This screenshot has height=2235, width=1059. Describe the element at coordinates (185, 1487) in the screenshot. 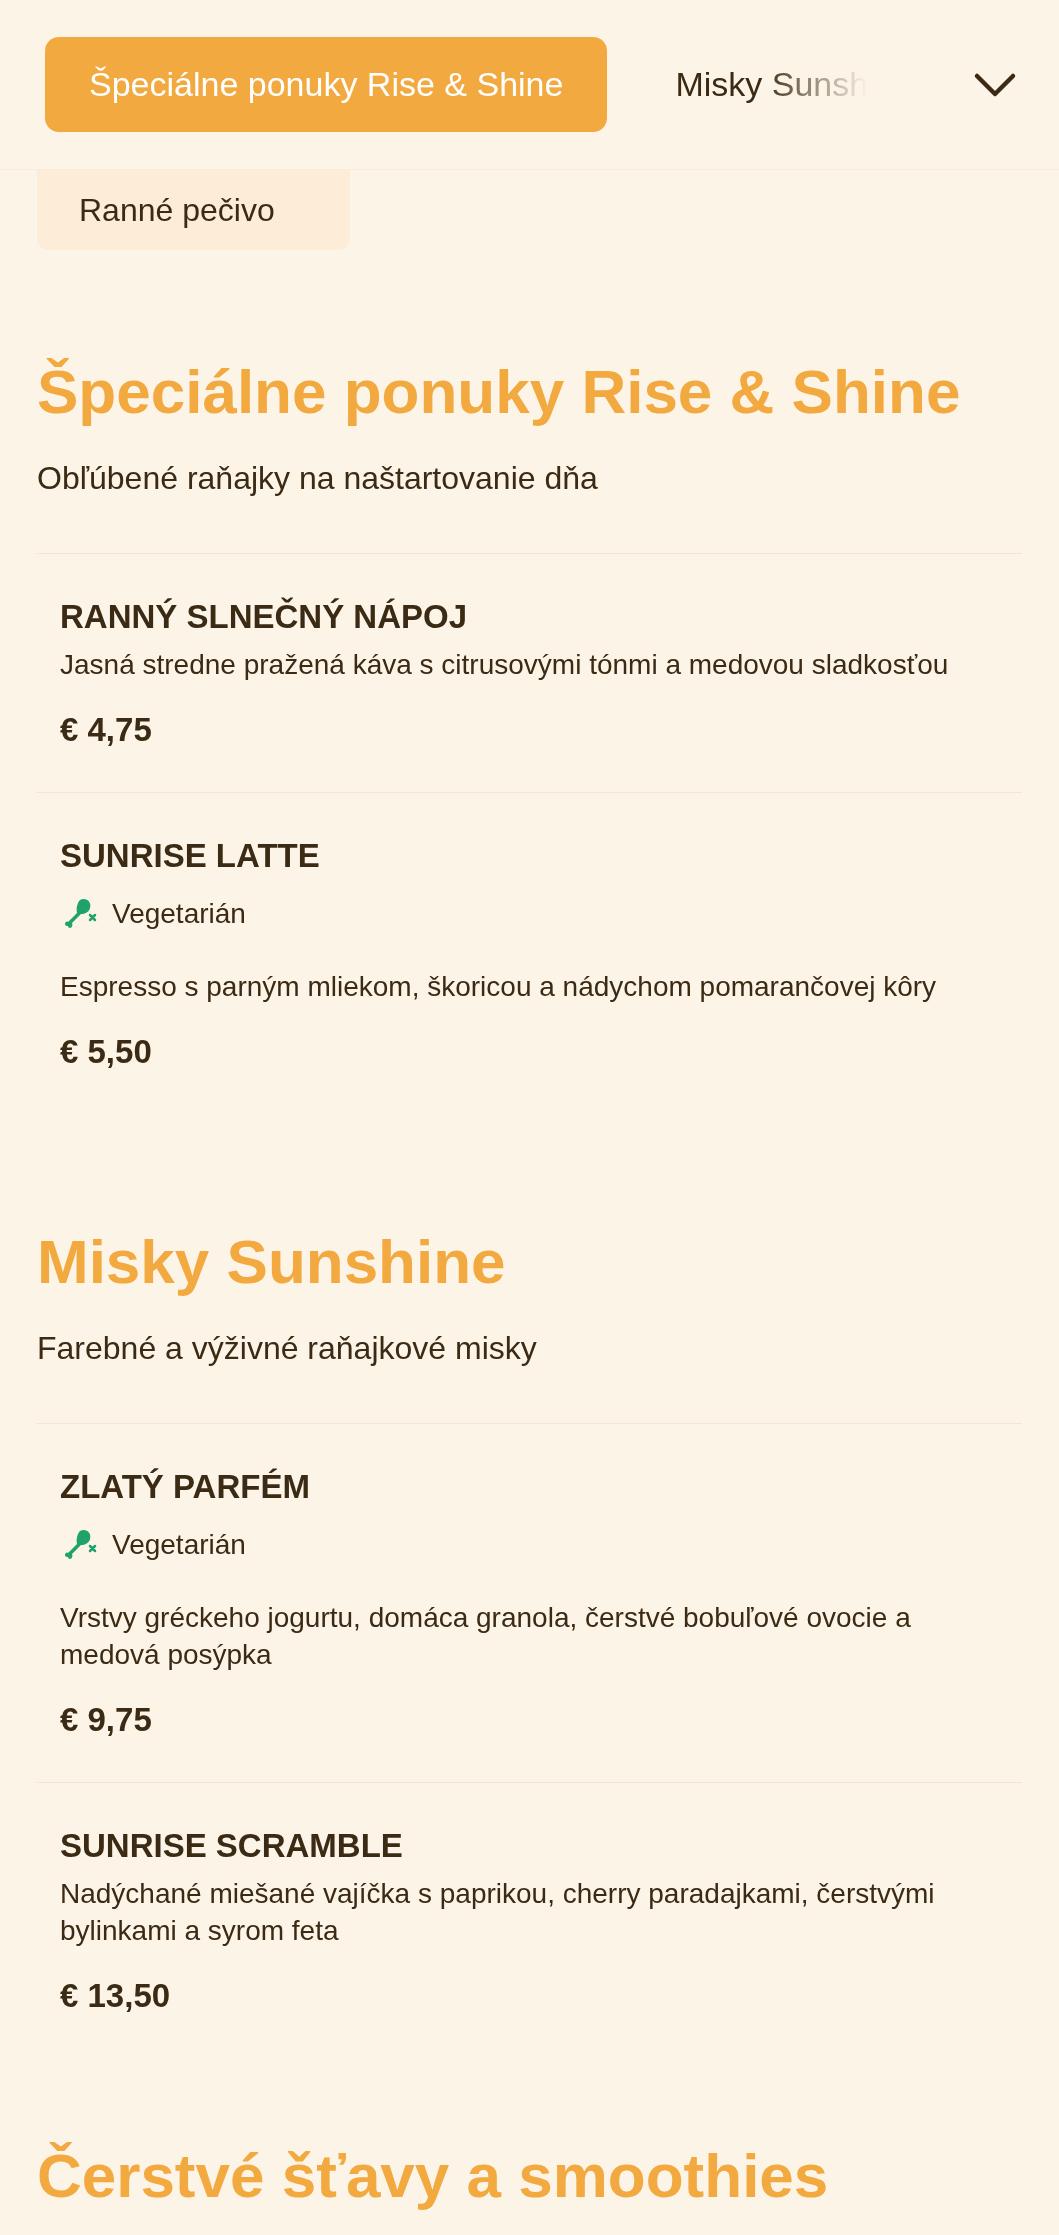

I see `item-name: ZLATÝ PARFÉM` at that location.